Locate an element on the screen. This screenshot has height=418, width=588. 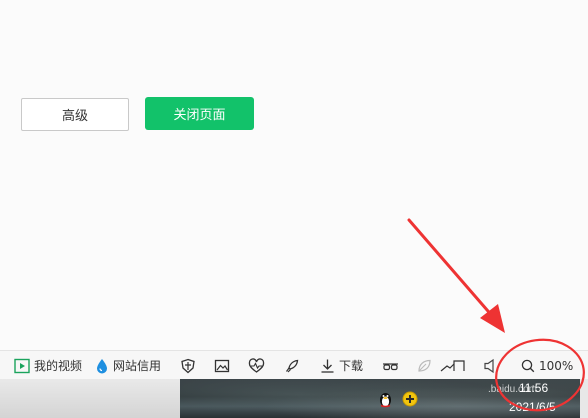
chart-icon is located at coordinates (452, 365).